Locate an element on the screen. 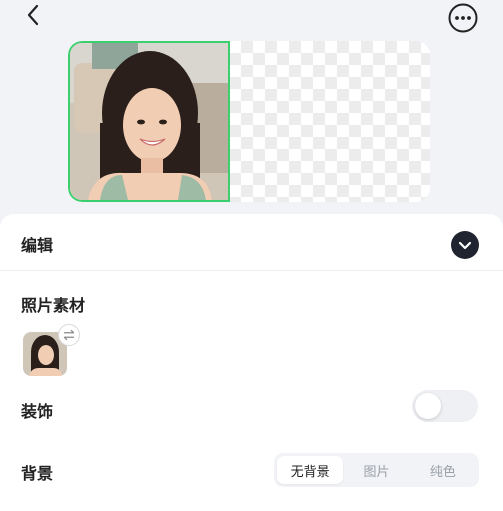 The image size is (503, 511). background-title: 背景 is located at coordinates (37, 473).